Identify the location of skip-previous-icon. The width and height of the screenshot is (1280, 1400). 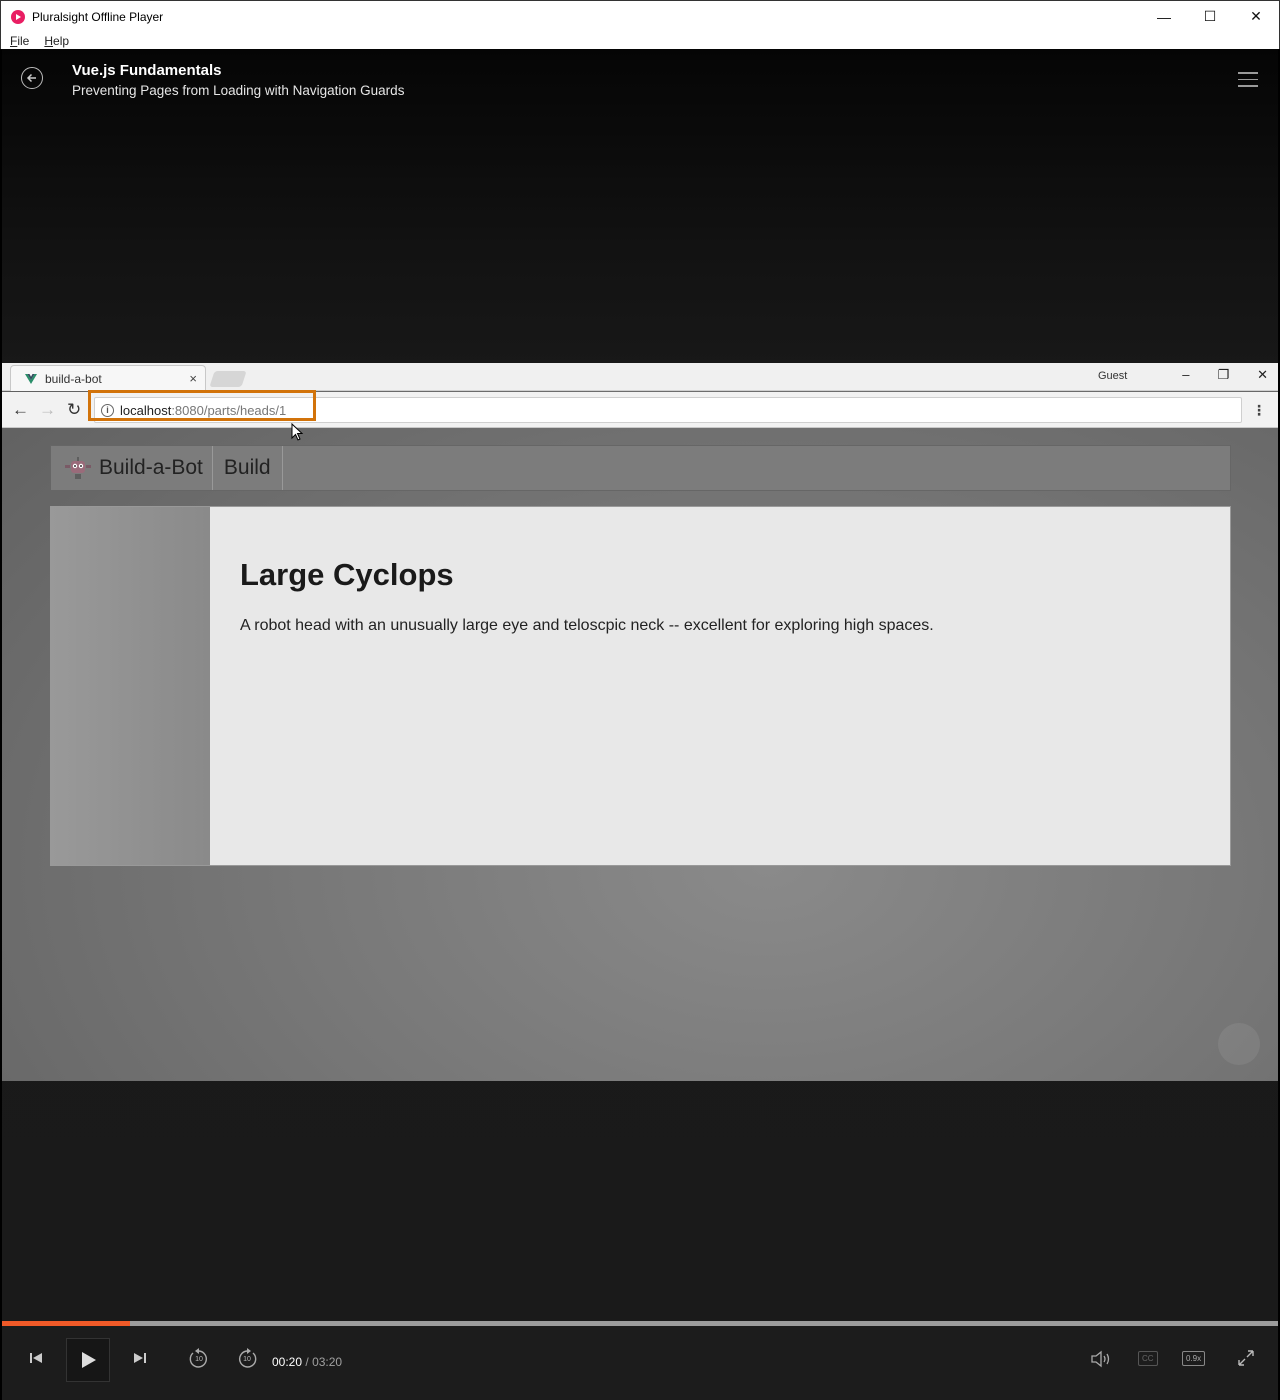
(36, 1358).